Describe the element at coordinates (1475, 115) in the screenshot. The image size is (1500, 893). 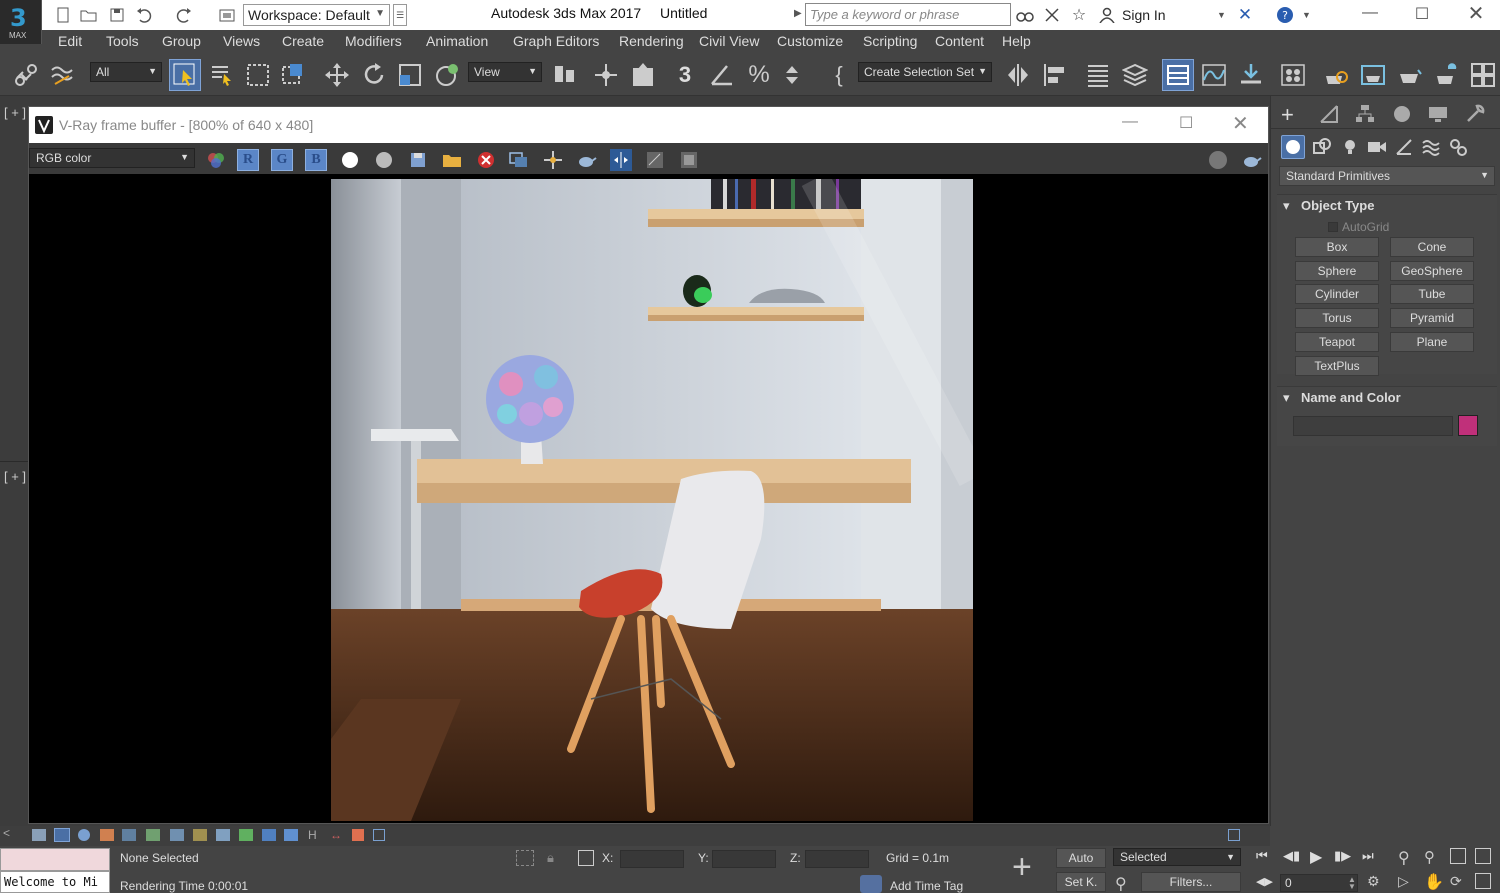
I see `utilities-tab-icon` at that location.